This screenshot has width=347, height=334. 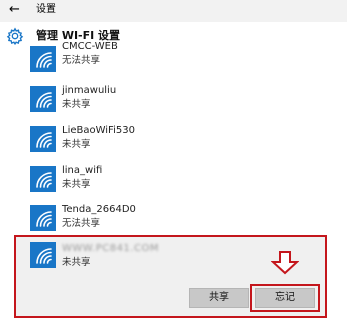 I want to click on window-title: 设置, so click(x=46, y=9).